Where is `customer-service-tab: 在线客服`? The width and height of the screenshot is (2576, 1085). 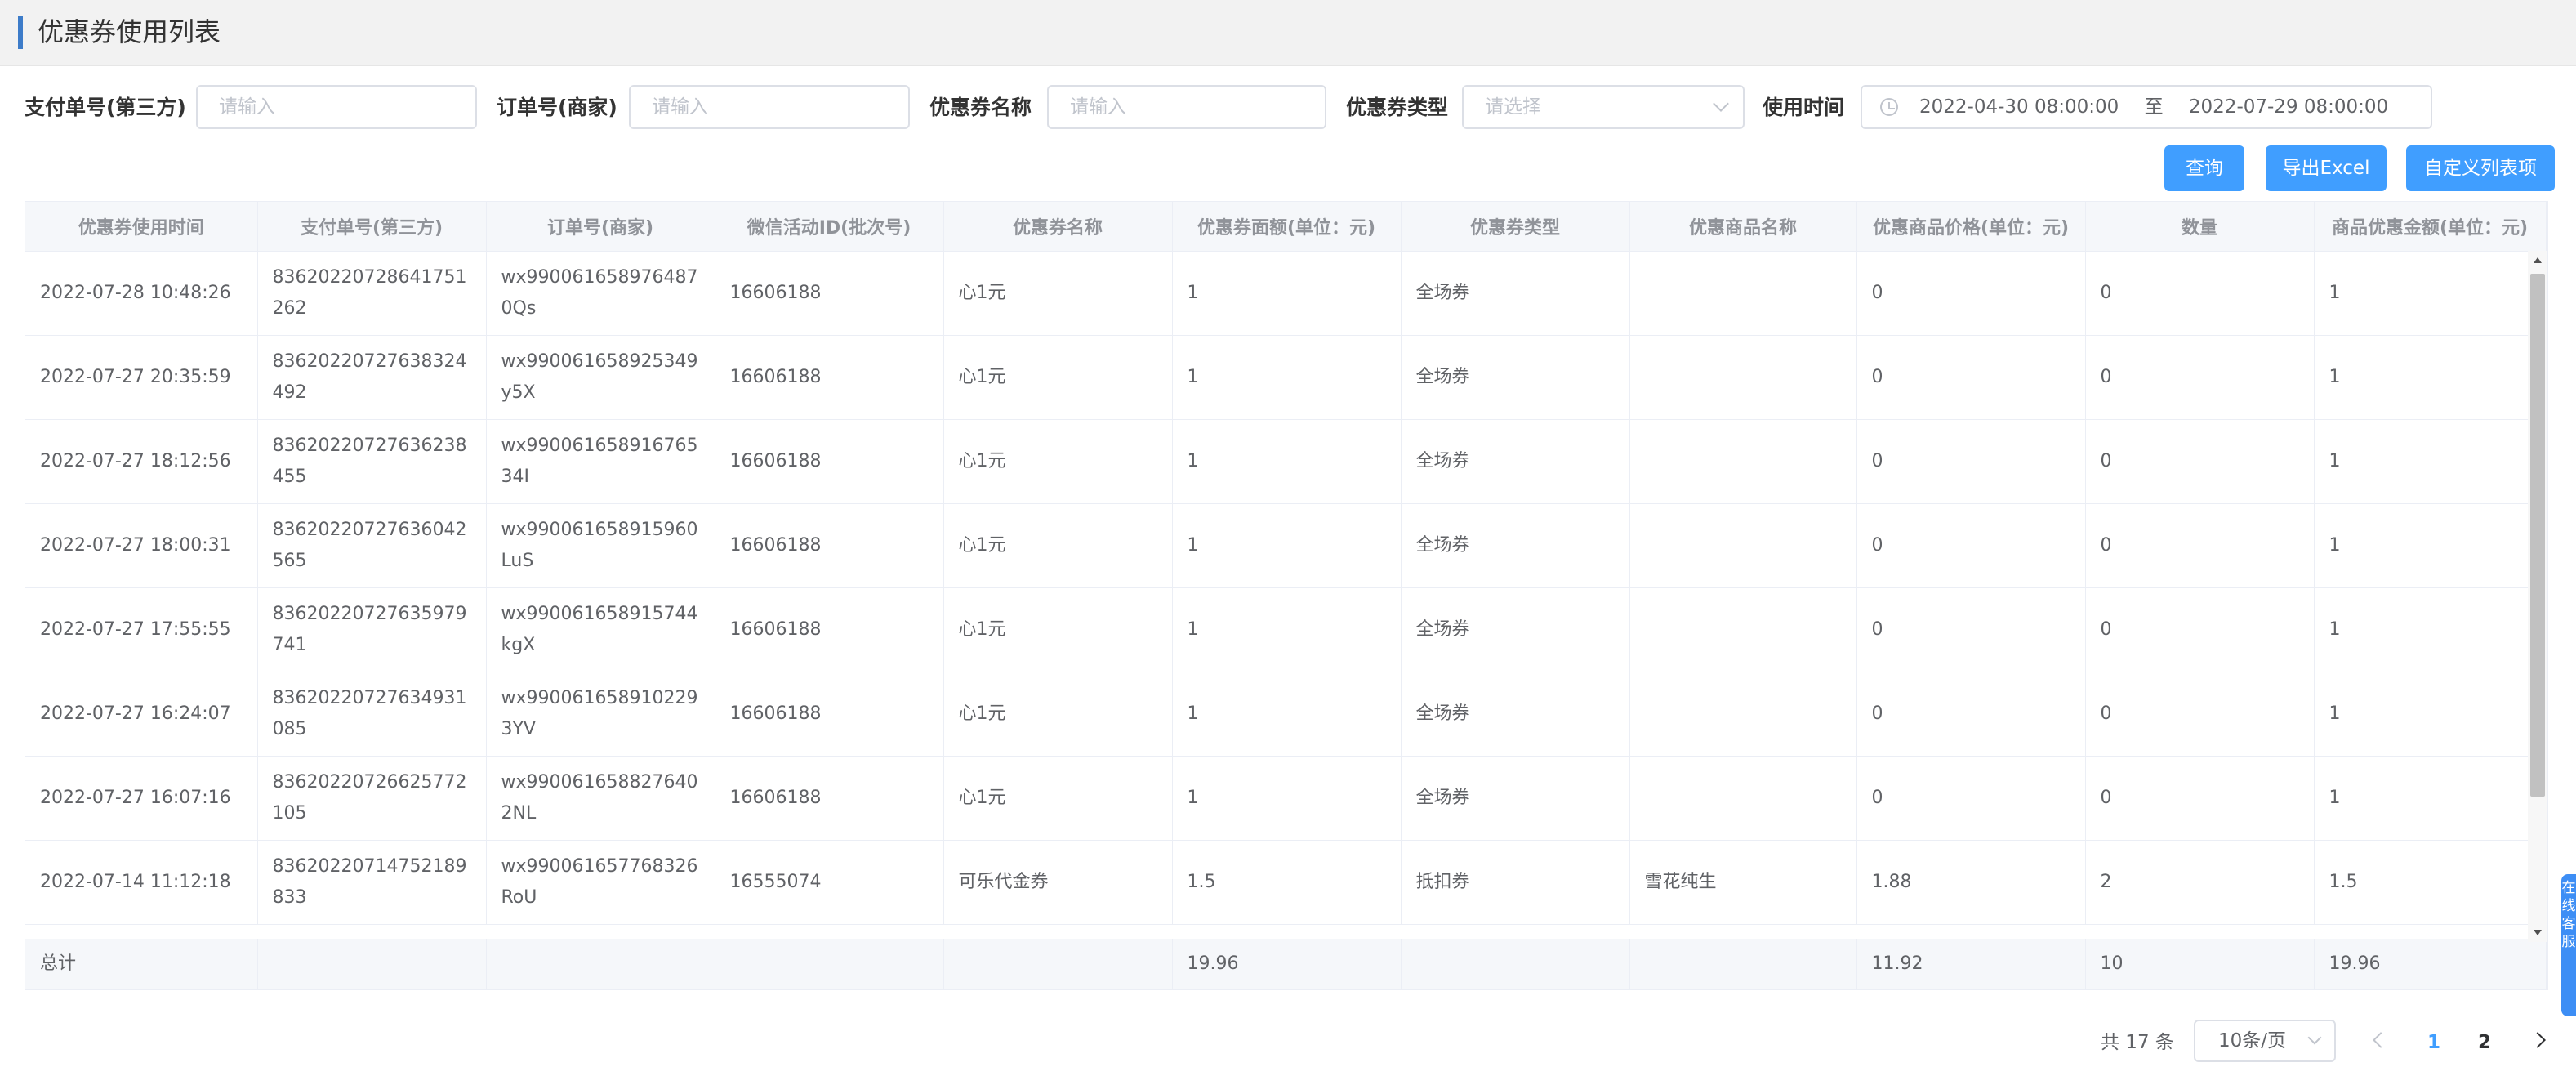 customer-service-tab: 在线客服 is located at coordinates (2568, 945).